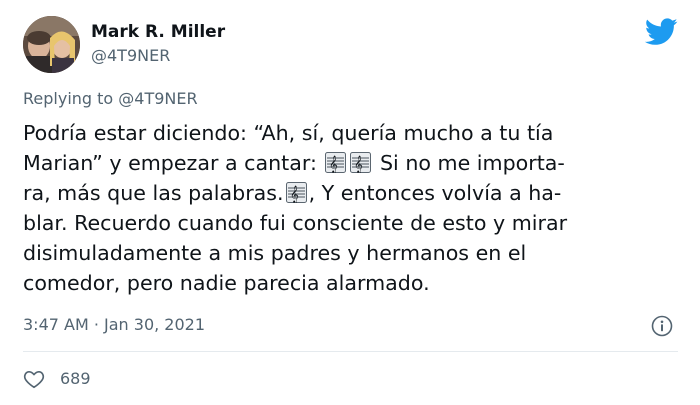 This screenshot has width=700, height=405. Describe the element at coordinates (173, 163) in the screenshot. I see `tweet-text-segment: Marian” y empezar a cantar:` at that location.